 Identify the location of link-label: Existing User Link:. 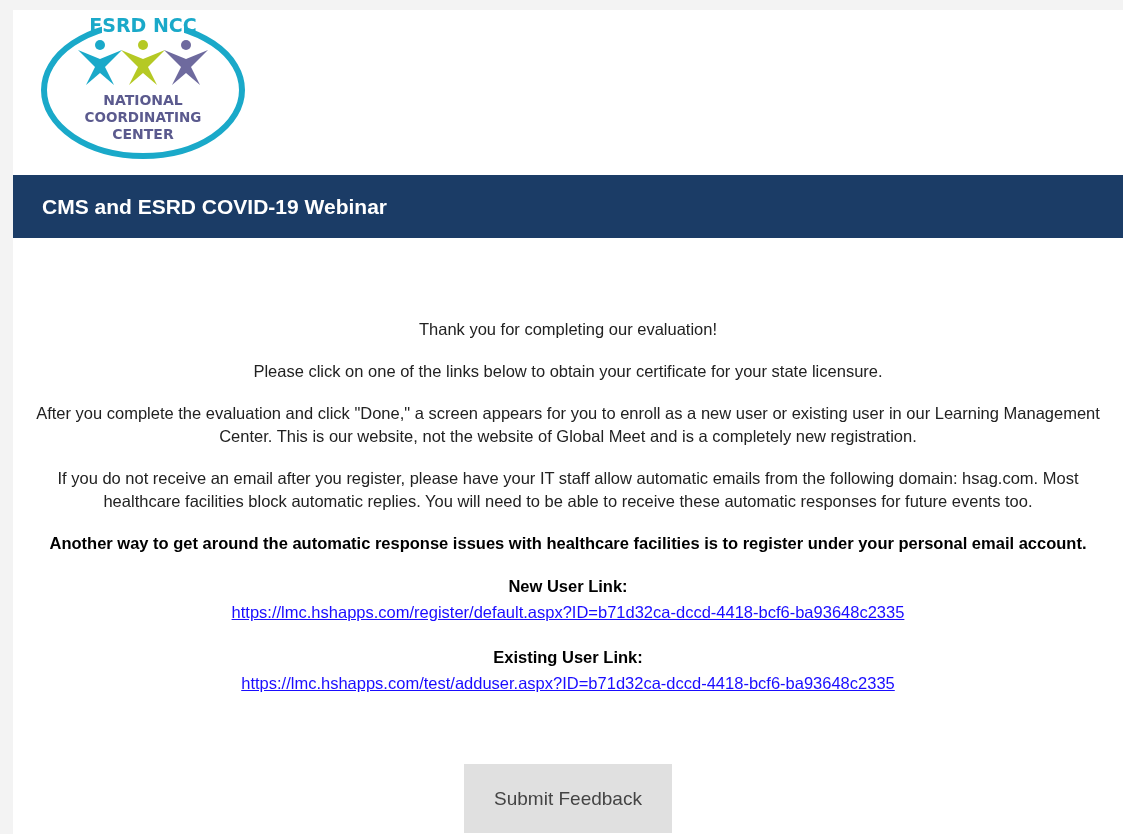
(568, 657).